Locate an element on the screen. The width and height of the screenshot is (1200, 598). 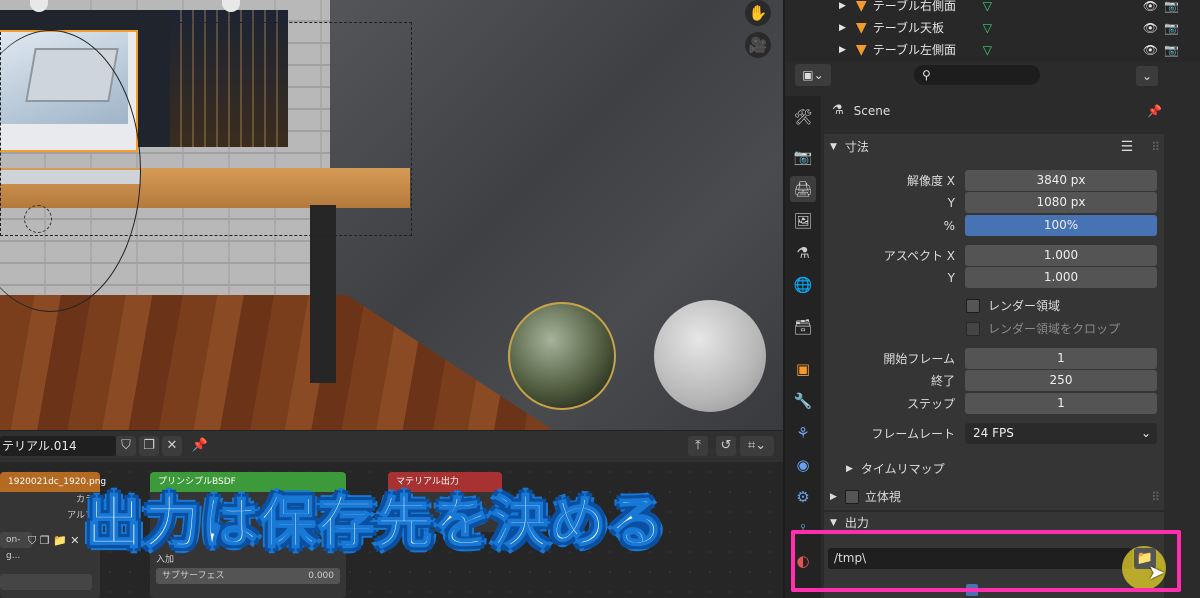
chevron-down-icon: ⌄ is located at coordinates (1145, 433).